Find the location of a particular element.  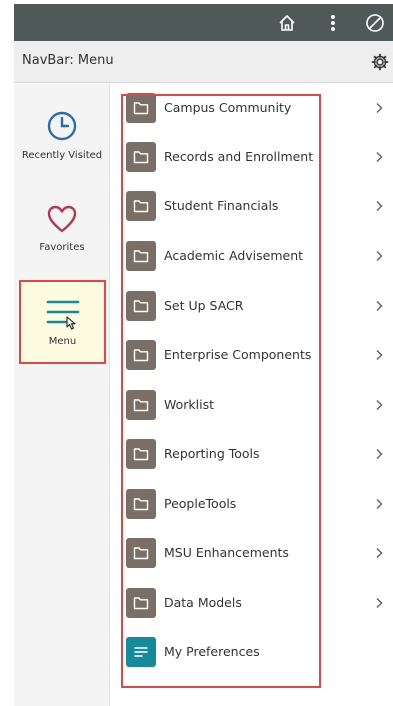

navbar-header: NavBar: Menu is located at coordinates (203, 62).